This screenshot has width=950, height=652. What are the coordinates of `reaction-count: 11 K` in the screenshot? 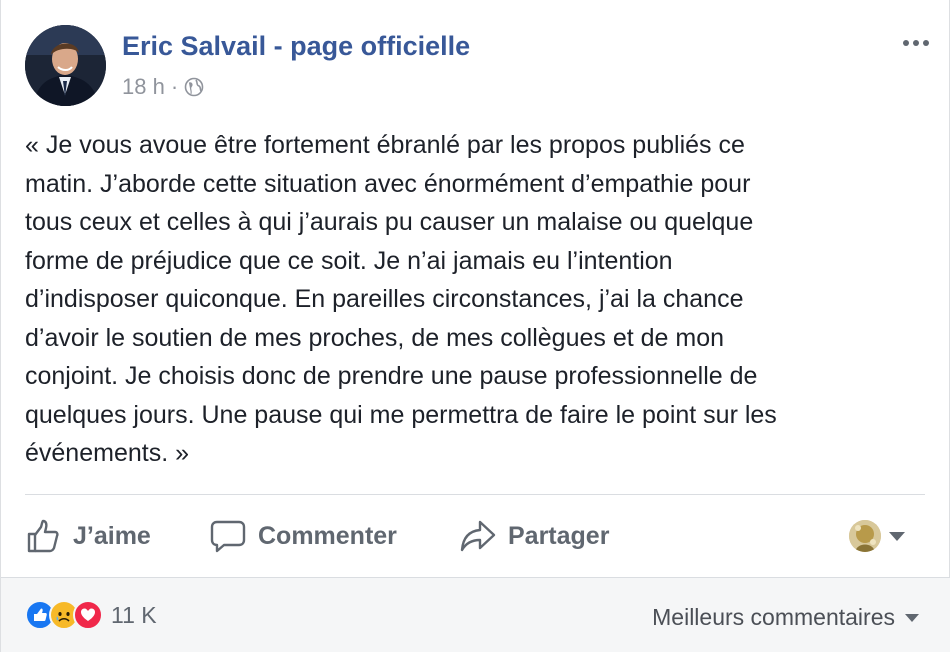 It's located at (134, 614).